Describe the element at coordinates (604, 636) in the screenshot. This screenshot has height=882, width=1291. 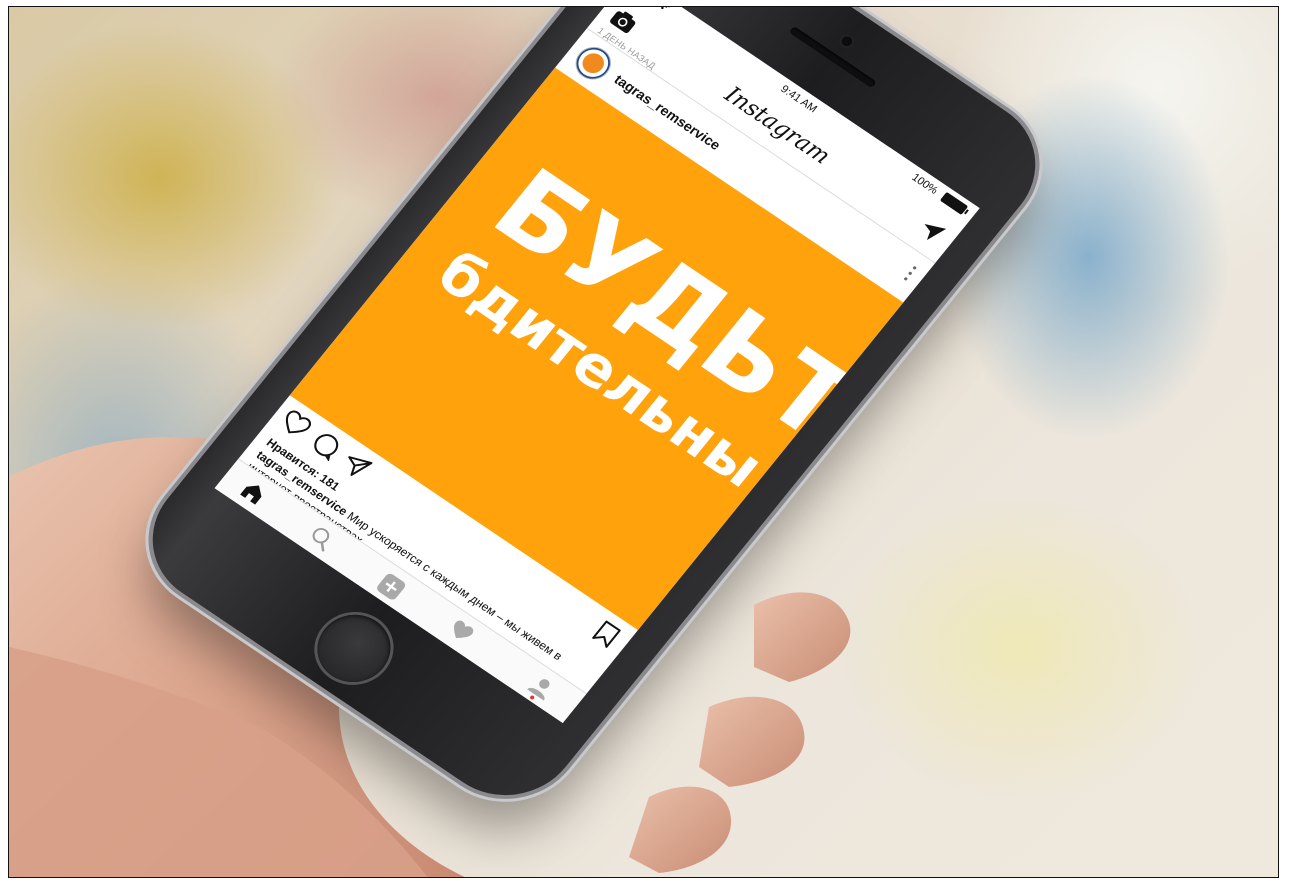
I see `bookmark-icon` at that location.